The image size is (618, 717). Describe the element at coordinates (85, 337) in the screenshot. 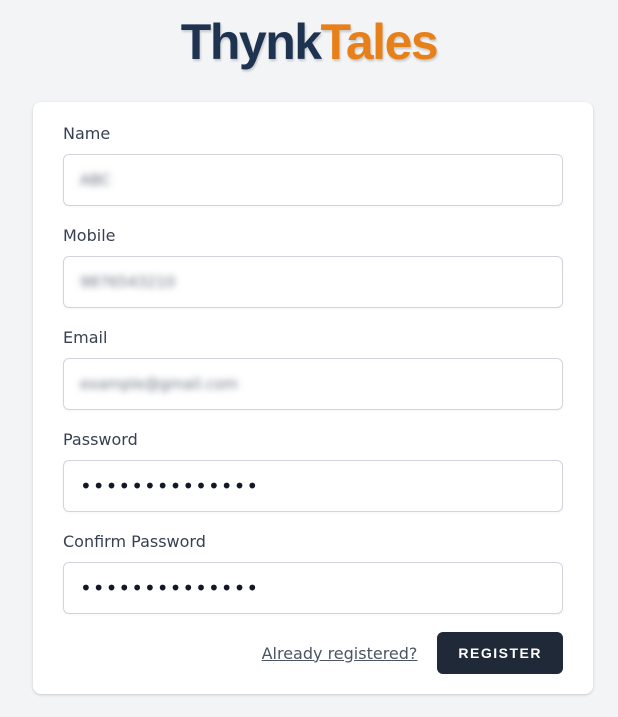

I see `email-label: Email` at that location.